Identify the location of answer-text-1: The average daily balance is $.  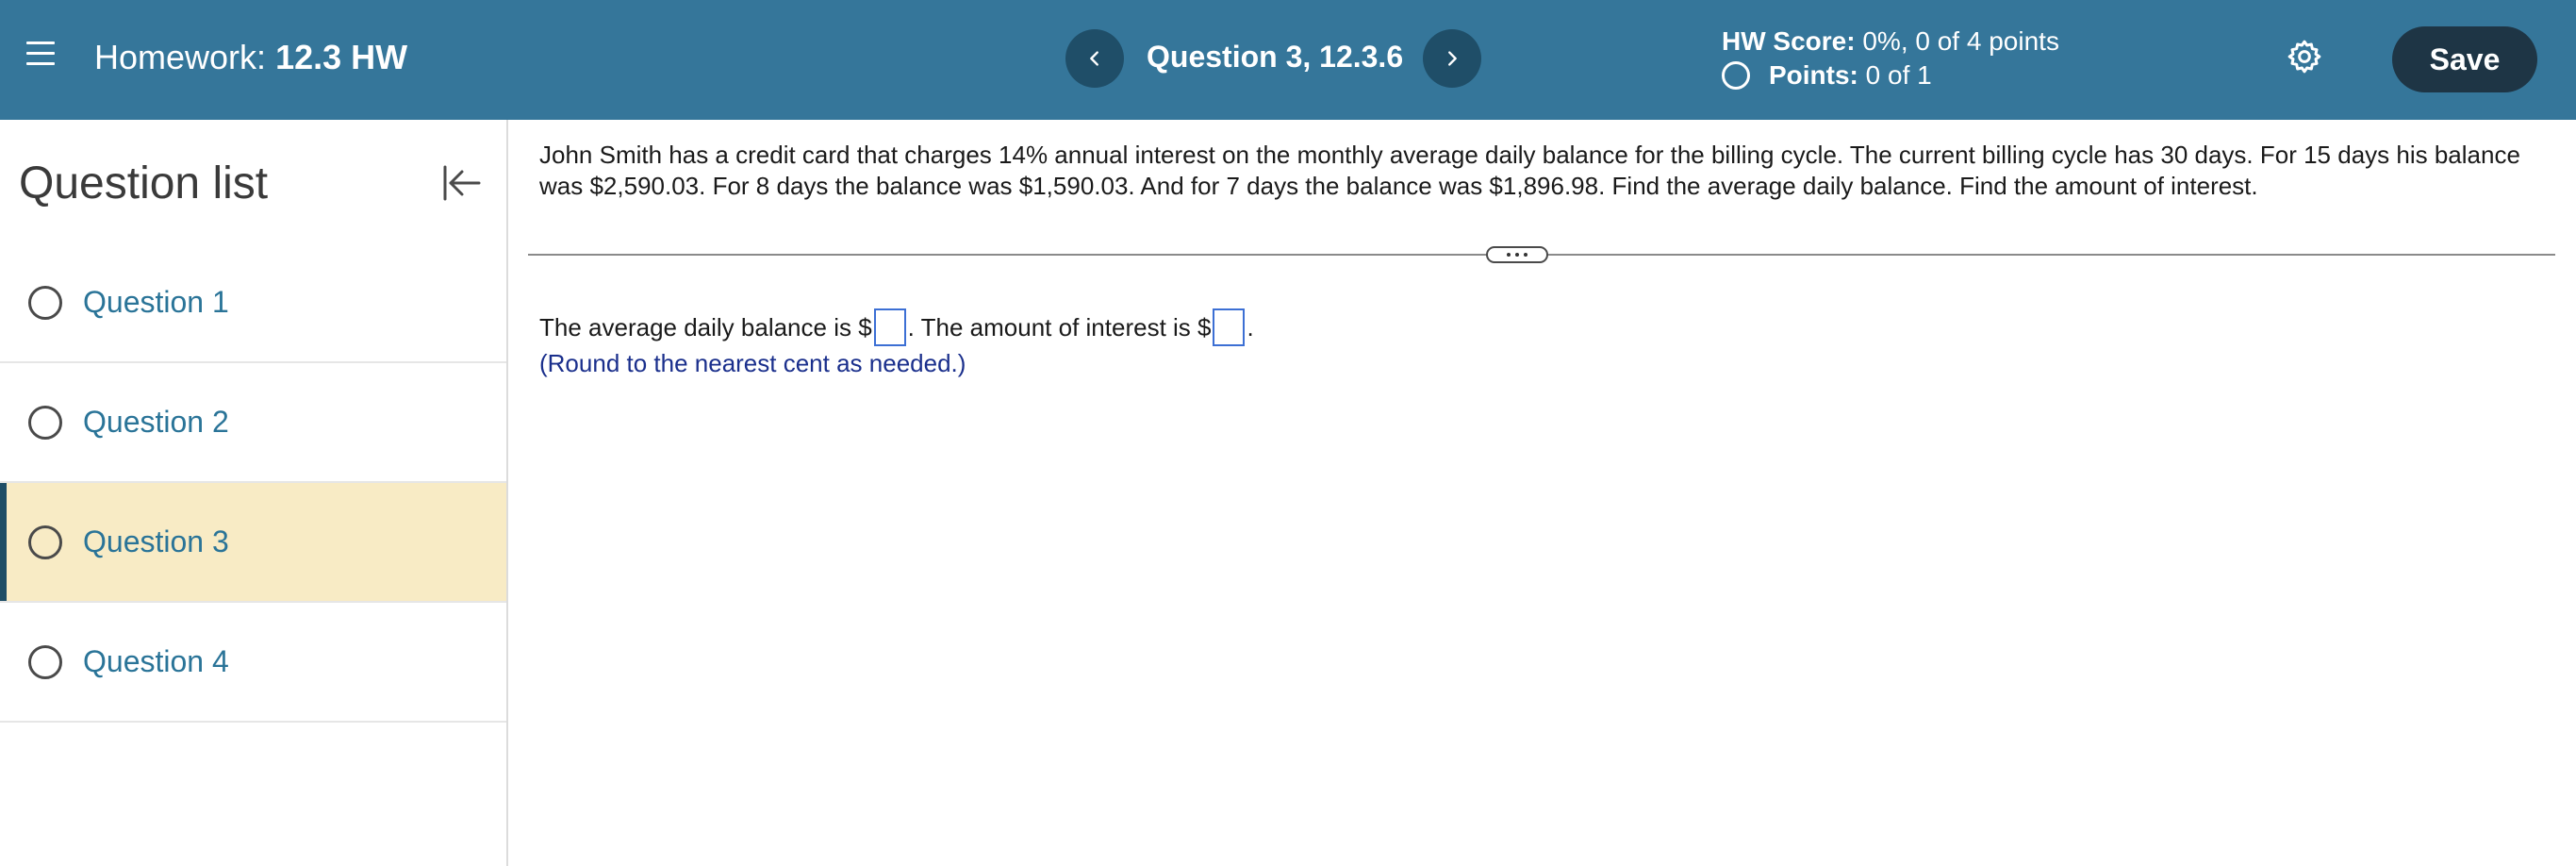
(705, 326).